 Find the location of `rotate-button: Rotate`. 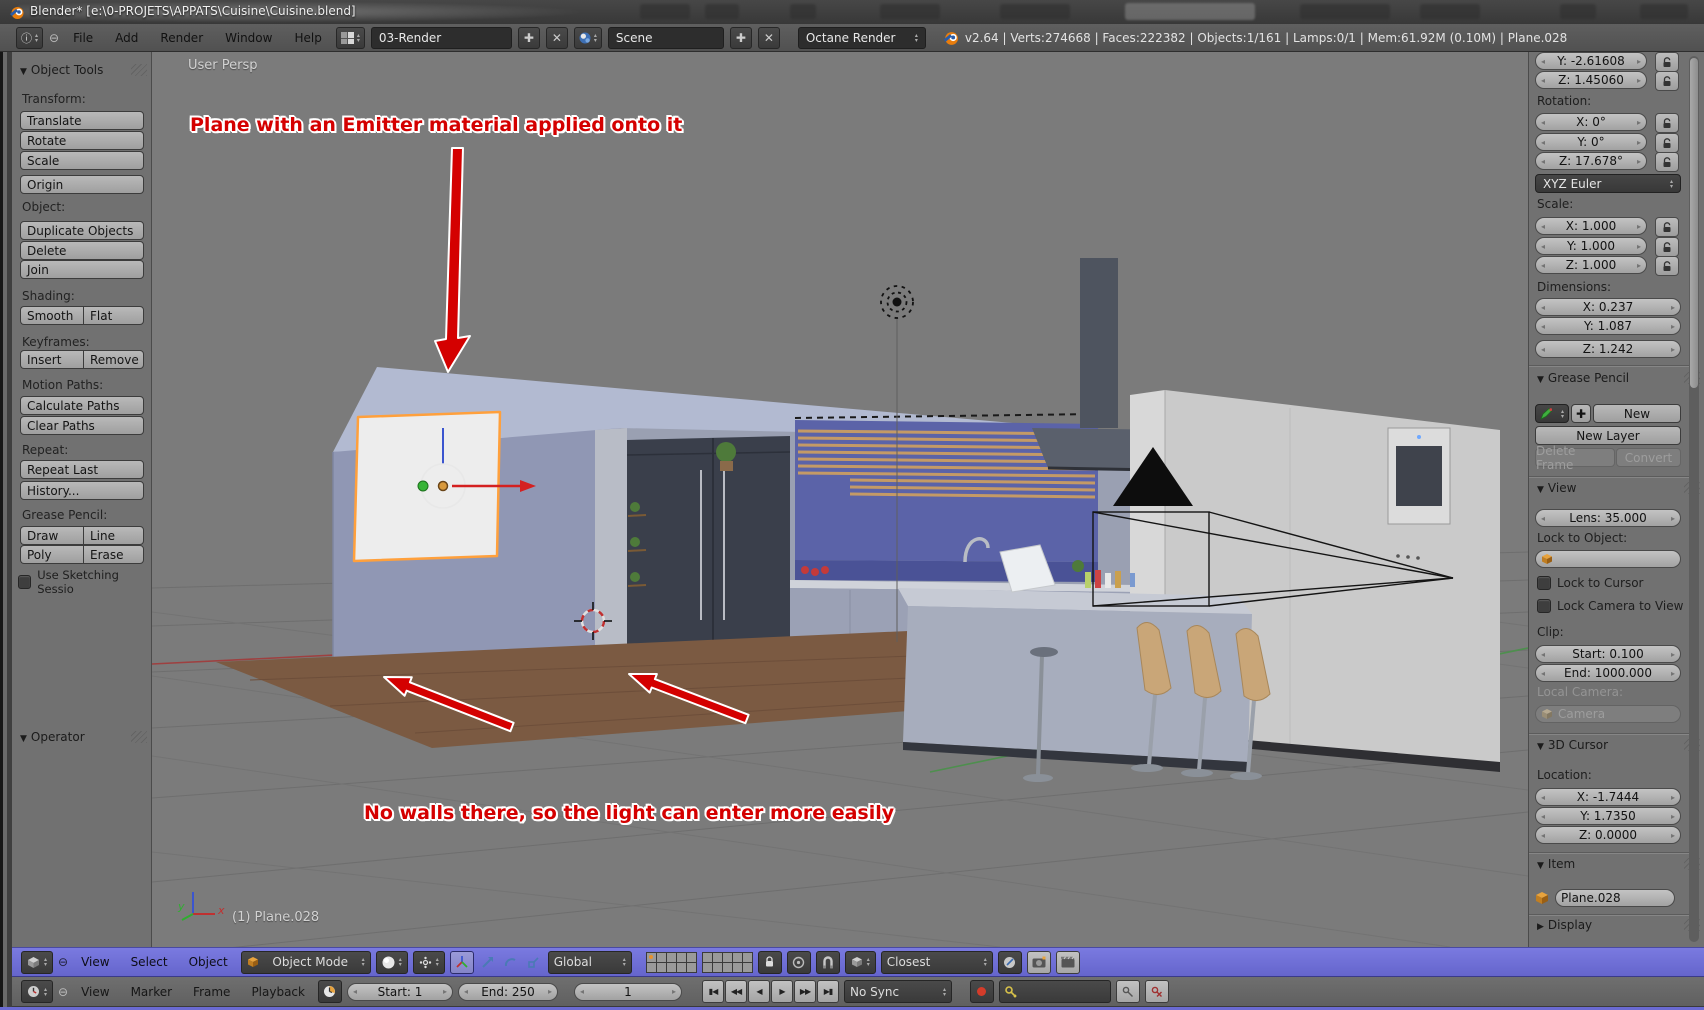

rotate-button: Rotate is located at coordinates (82, 140).